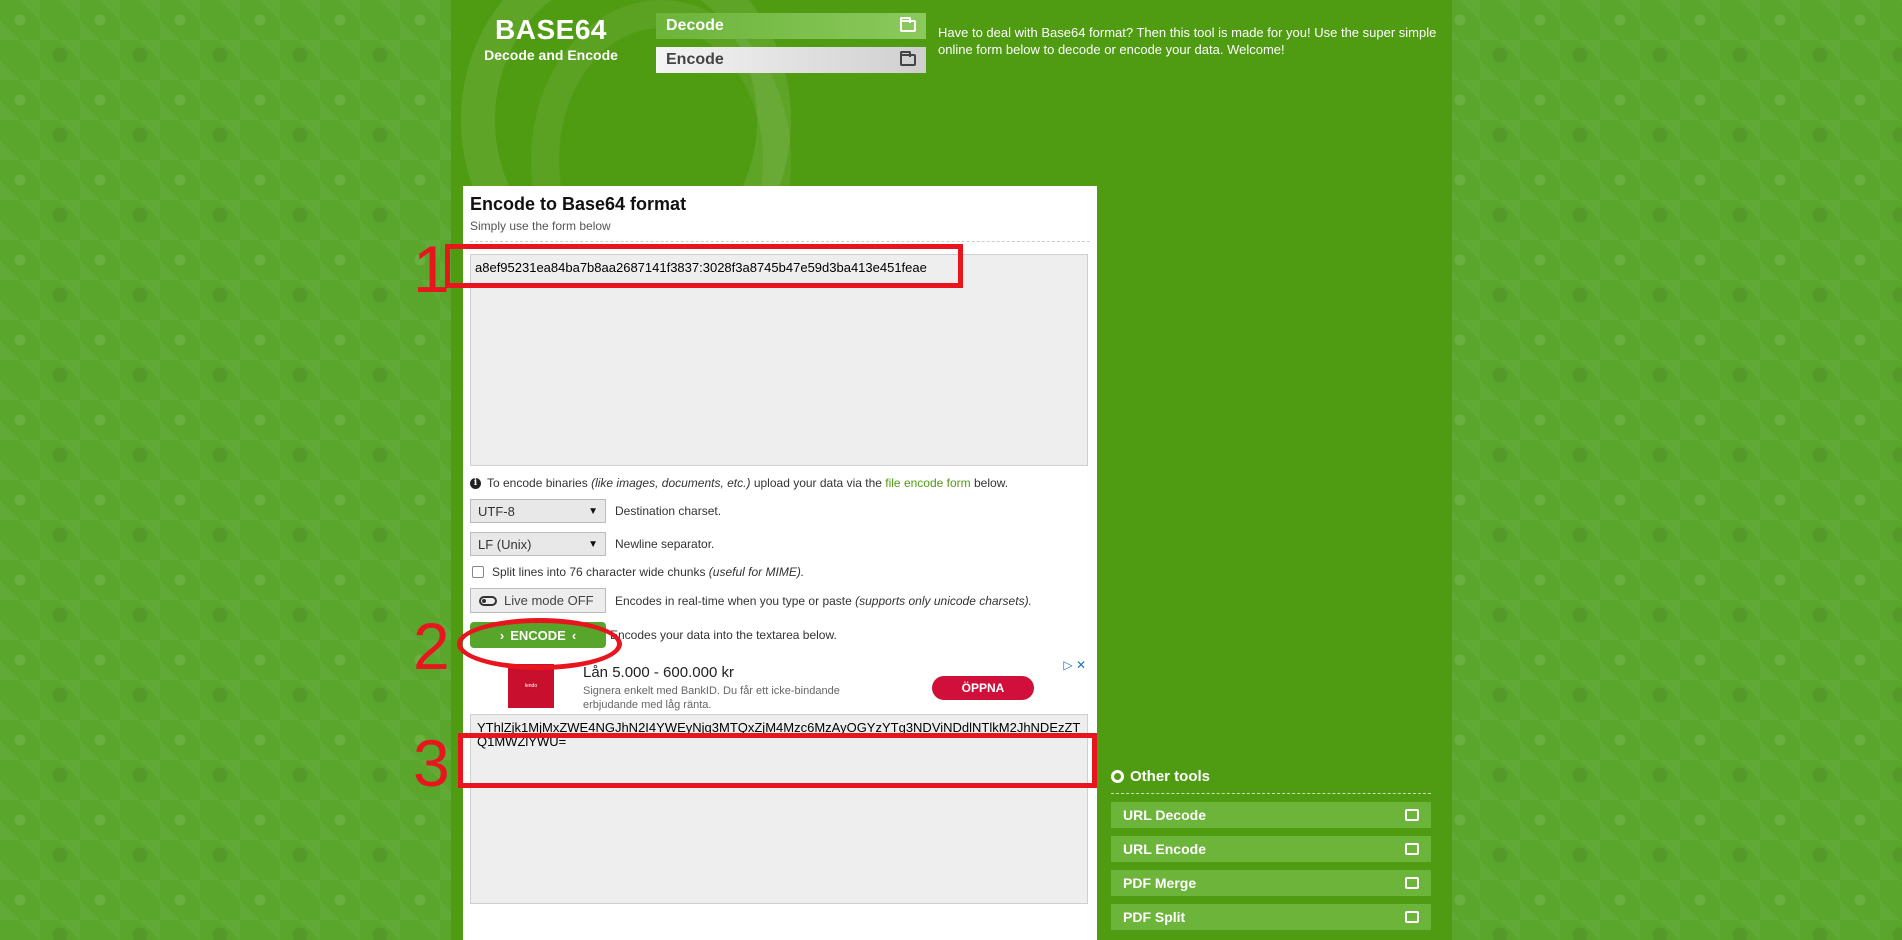  I want to click on tool-label: URL Encode, so click(1164, 849).